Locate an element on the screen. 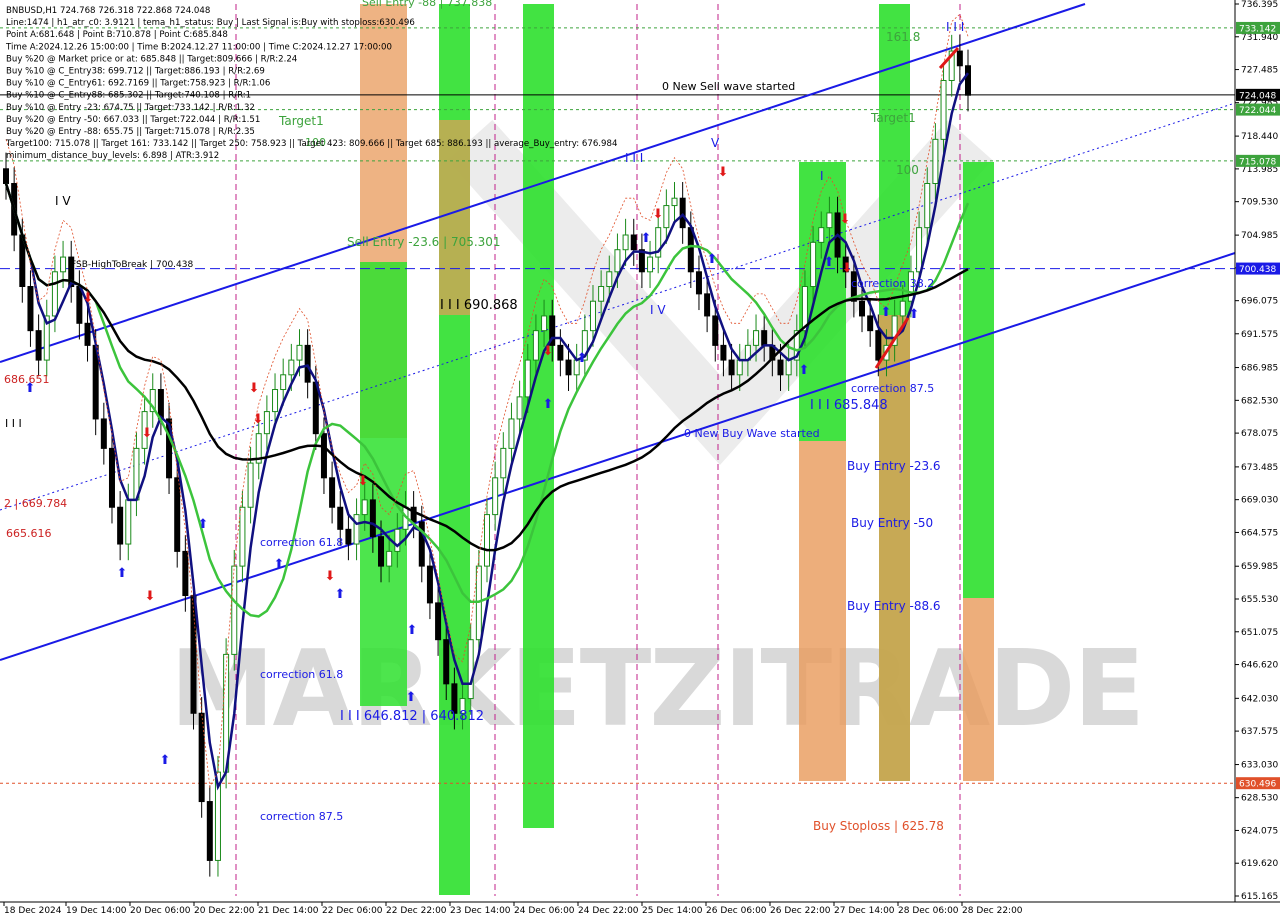  chart-annotation: I I I 690.868 is located at coordinates (479, 305).